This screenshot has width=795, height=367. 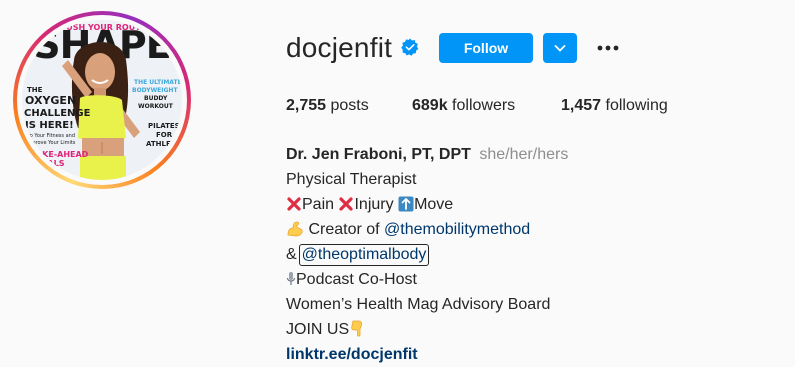 I want to click on avatar: SHAPE PUSH YOUR ROUTI, so click(x=102, y=100).